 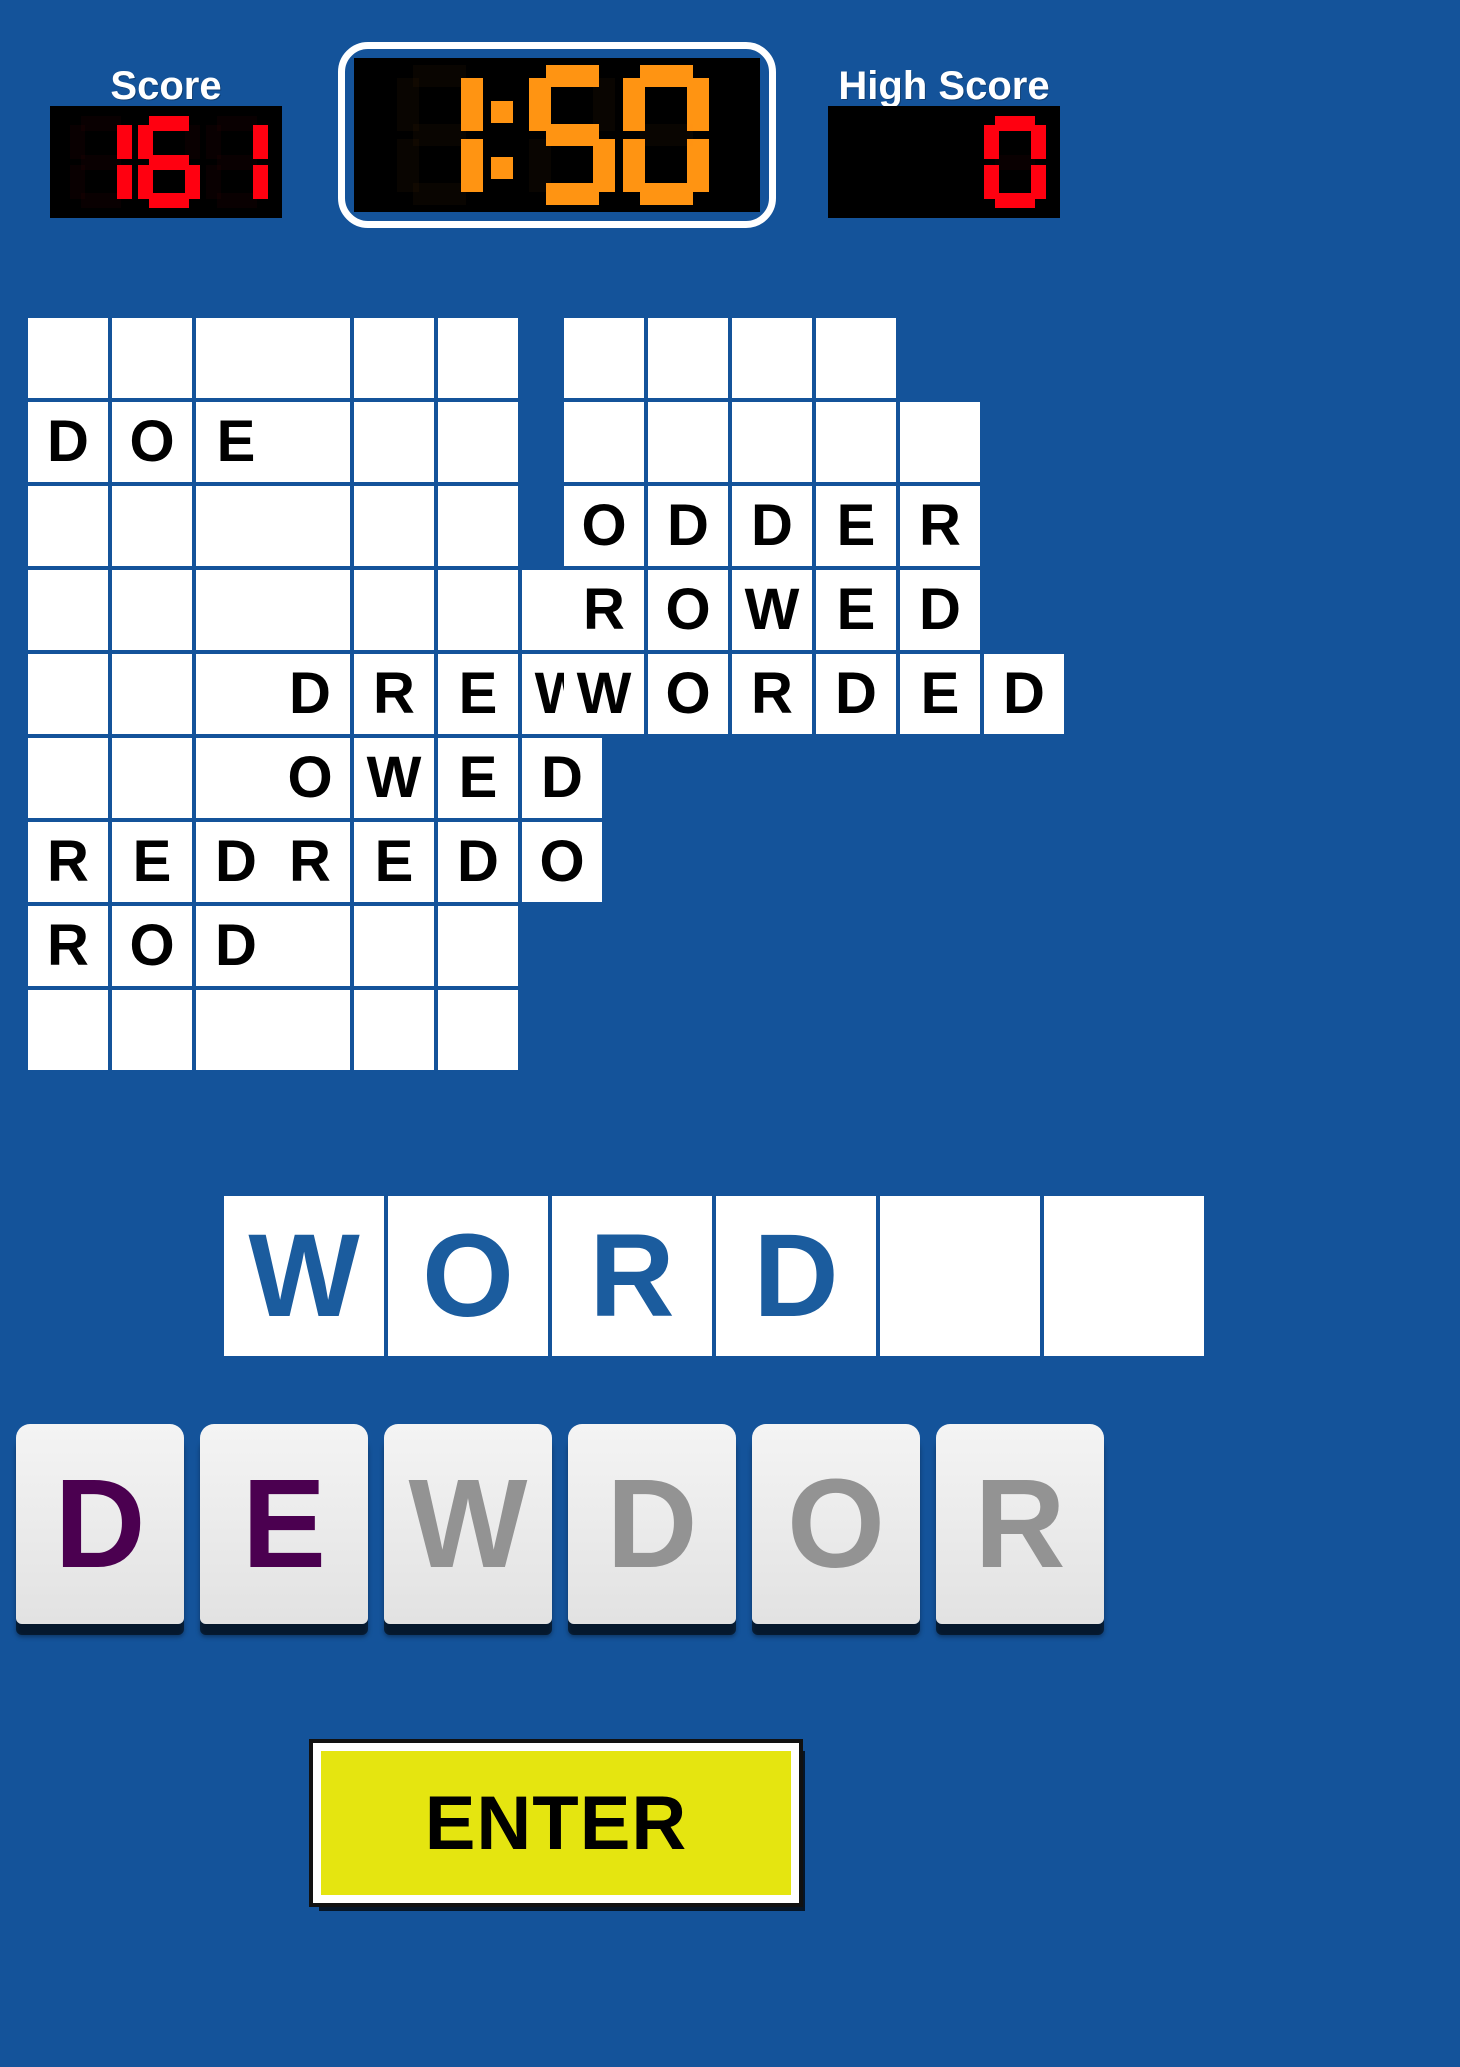 I want to click on letter-tile-d-available: D, so click(x=100, y=1524).